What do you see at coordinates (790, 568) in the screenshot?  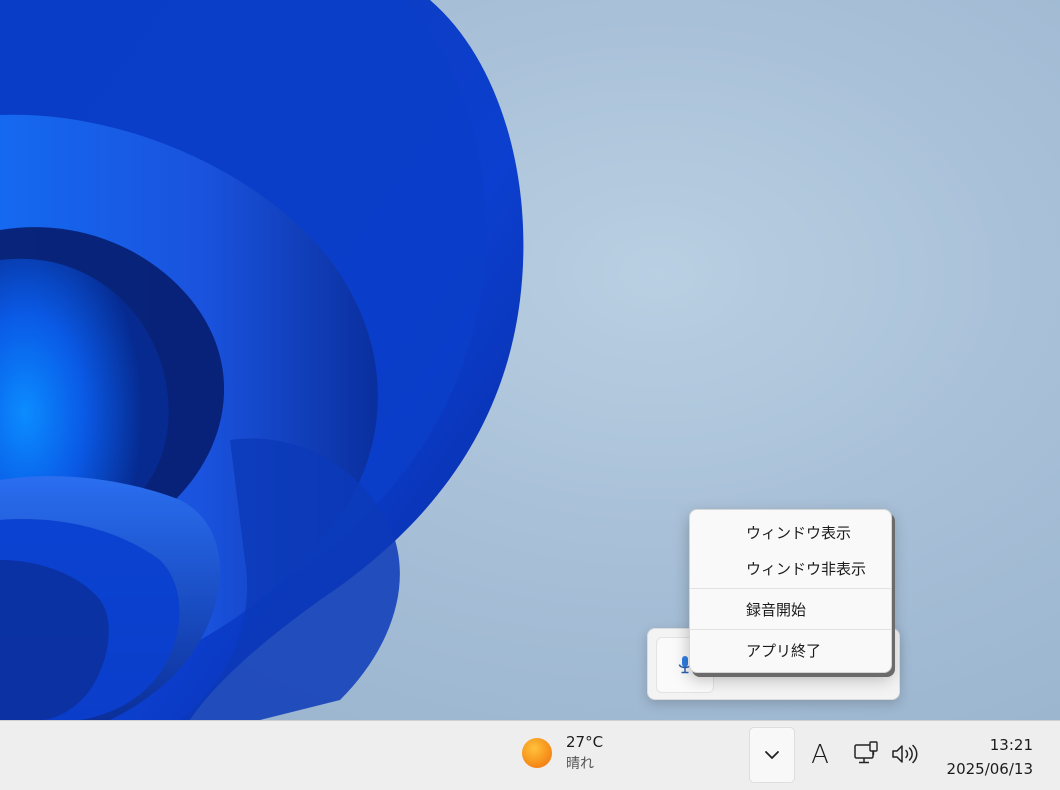 I see `menu-item-hide-window: ウィンドウ非表示` at bounding box center [790, 568].